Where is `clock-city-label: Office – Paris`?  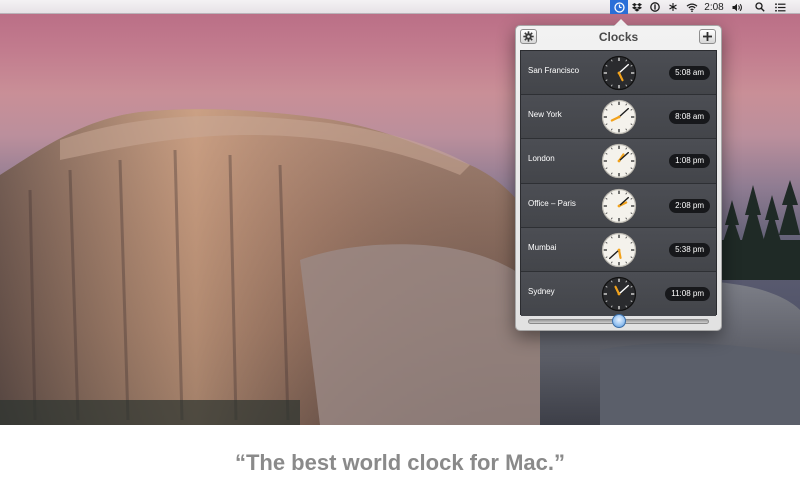 clock-city-label: Office – Paris is located at coordinates (552, 203).